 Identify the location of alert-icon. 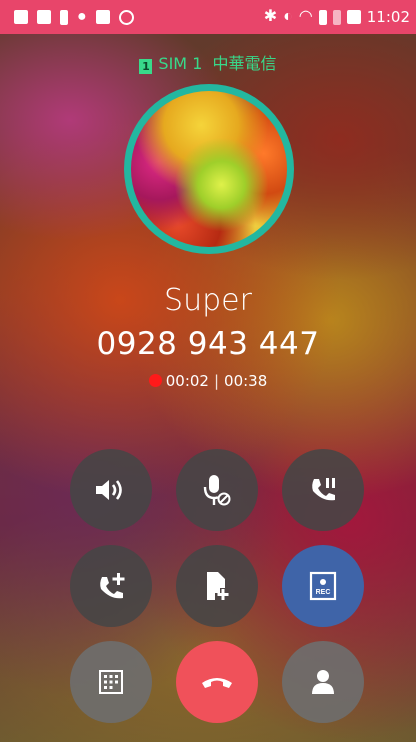
(64, 17).